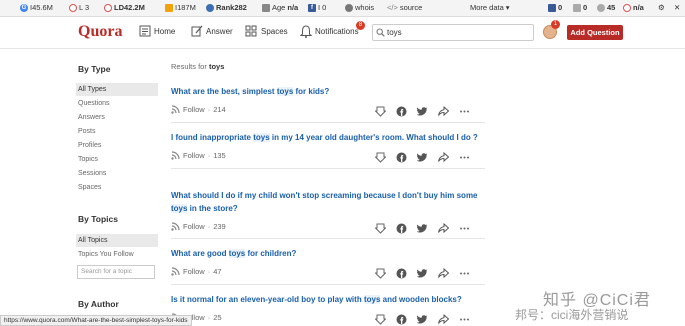 The width and height of the screenshot is (685, 326). What do you see at coordinates (329, 31) in the screenshot?
I see `nav-notifications: Notifications` at bounding box center [329, 31].